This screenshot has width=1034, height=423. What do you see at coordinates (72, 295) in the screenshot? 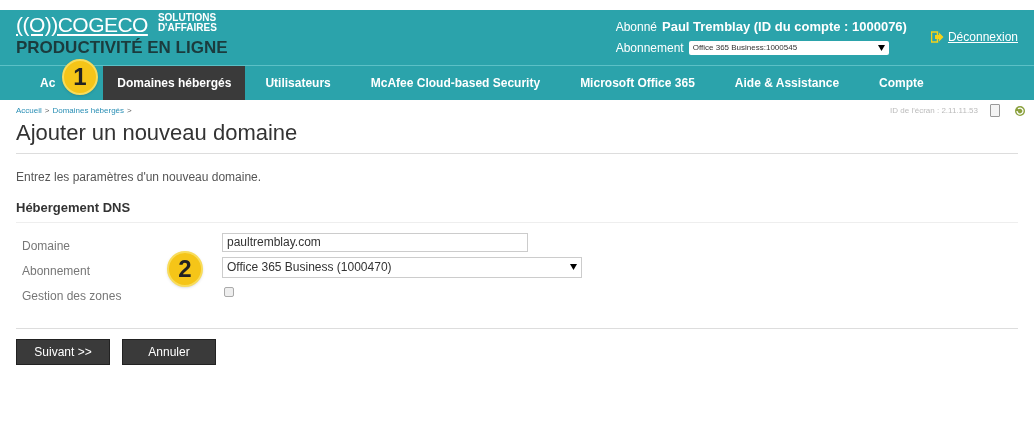
I see `field-label: Gestion des zones` at bounding box center [72, 295].